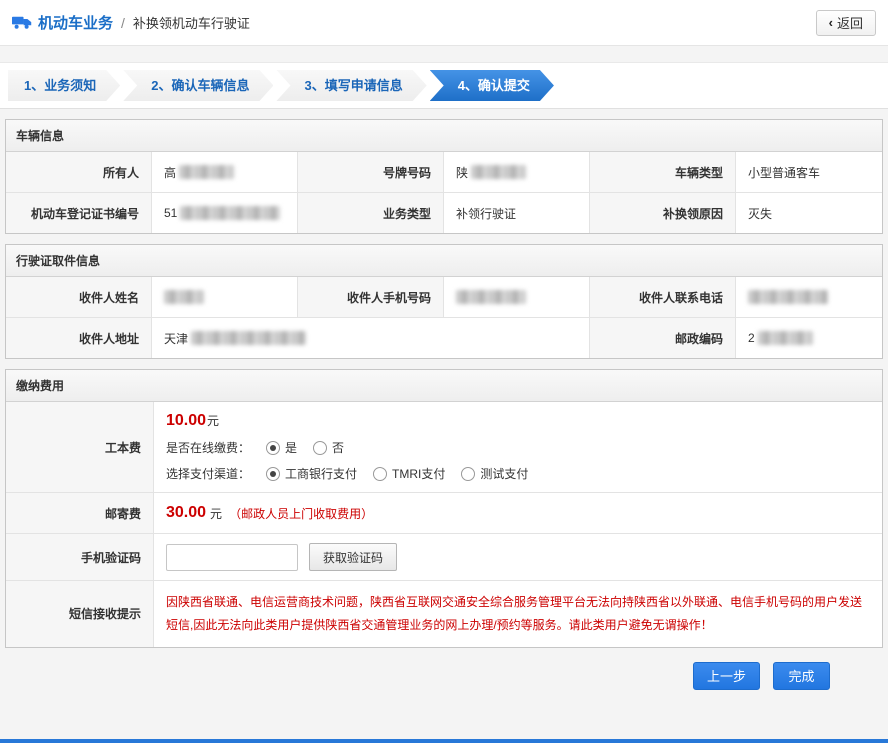 This screenshot has width=888, height=743. Describe the element at coordinates (230, 213) in the screenshot. I see `redacted-registration-no` at that location.